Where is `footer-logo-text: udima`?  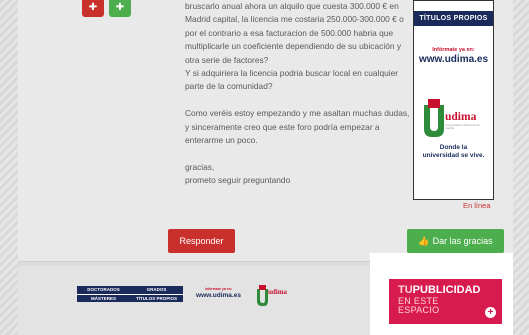
footer-logo-text: udima is located at coordinates (278, 292).